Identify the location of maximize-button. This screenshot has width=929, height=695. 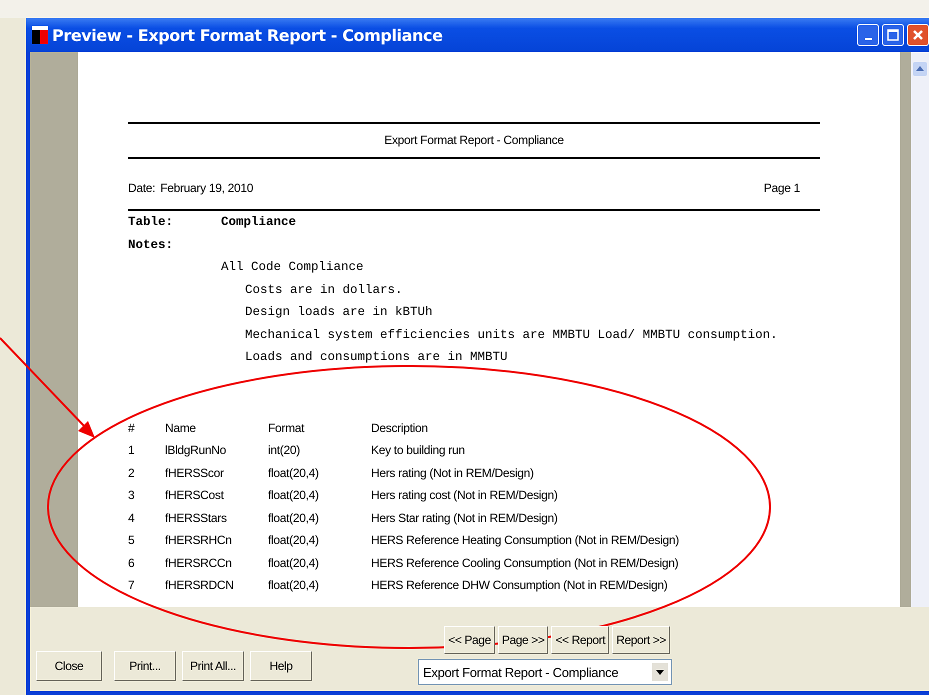
(893, 35).